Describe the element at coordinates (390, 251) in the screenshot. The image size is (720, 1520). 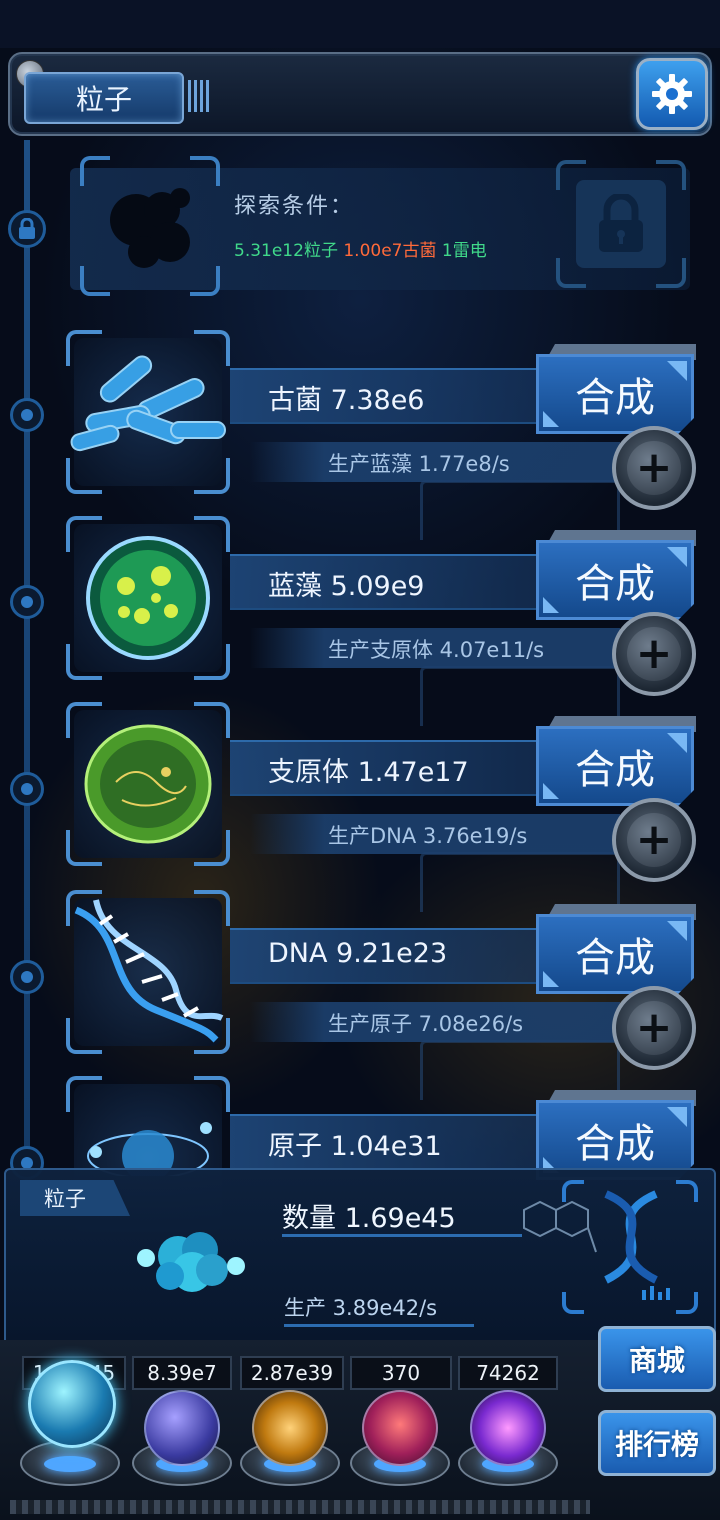
I see `condition-archaea: 1.00e7古菌` at that location.